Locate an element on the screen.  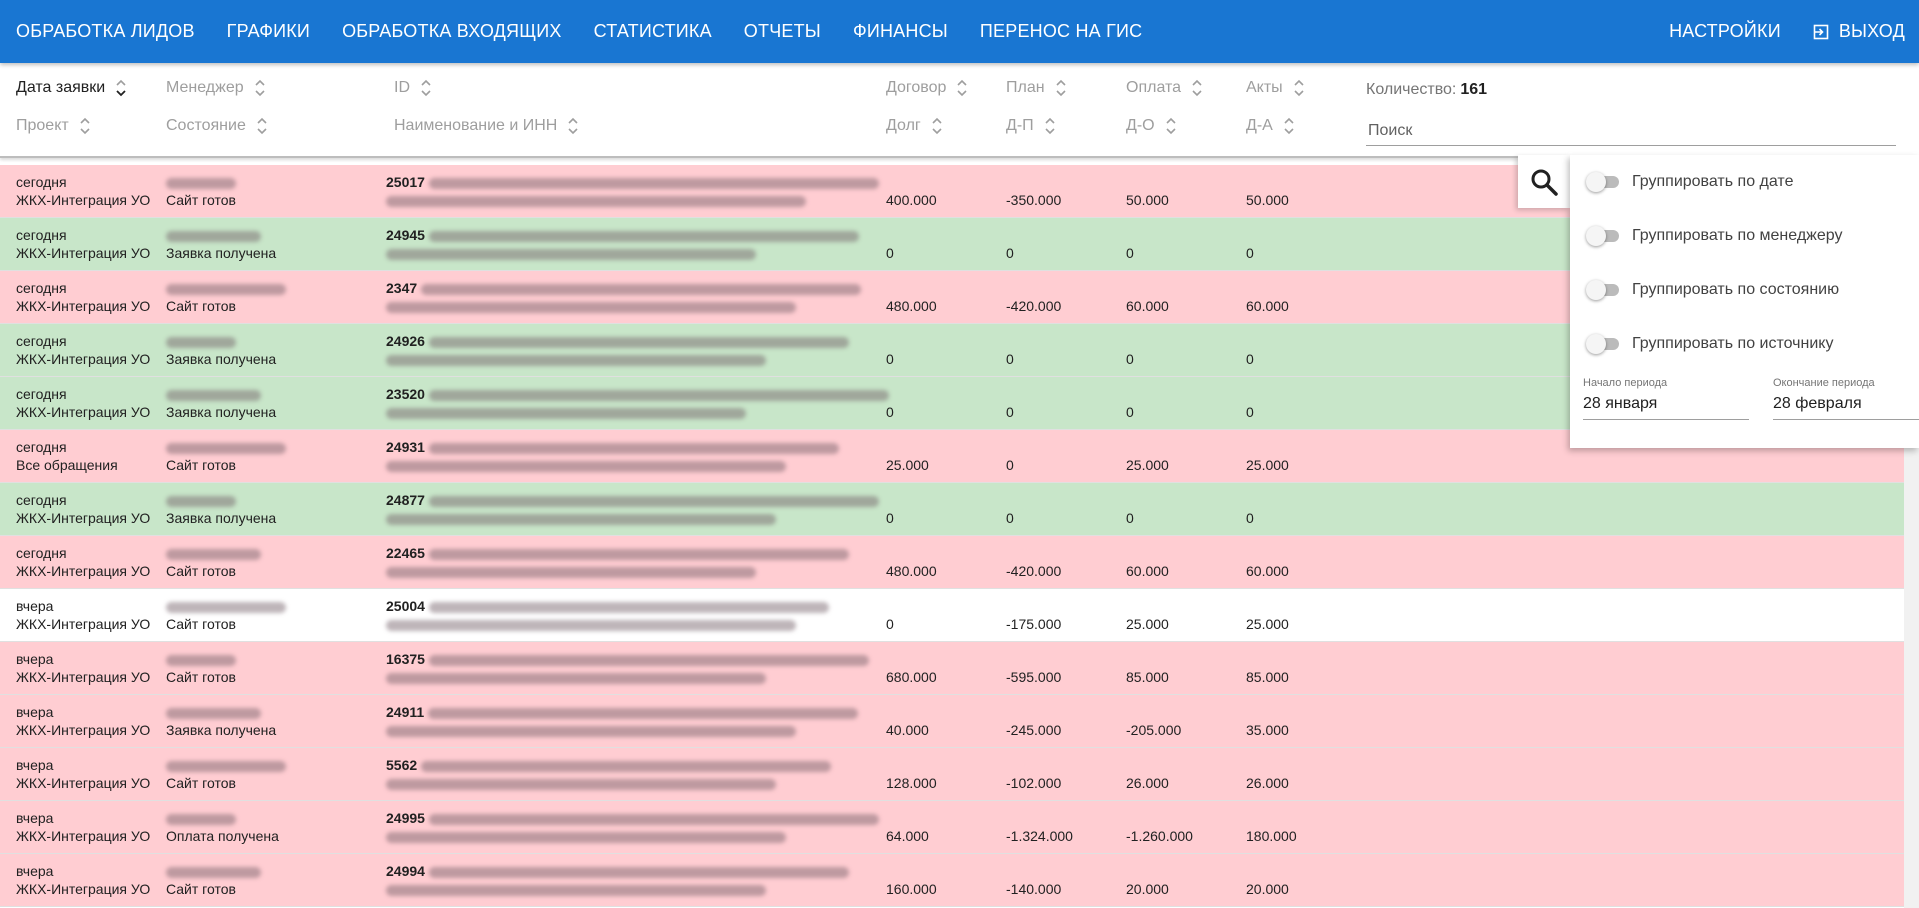
period-end-field: Окончание периода 28 февраля is located at coordinates (1846, 398).